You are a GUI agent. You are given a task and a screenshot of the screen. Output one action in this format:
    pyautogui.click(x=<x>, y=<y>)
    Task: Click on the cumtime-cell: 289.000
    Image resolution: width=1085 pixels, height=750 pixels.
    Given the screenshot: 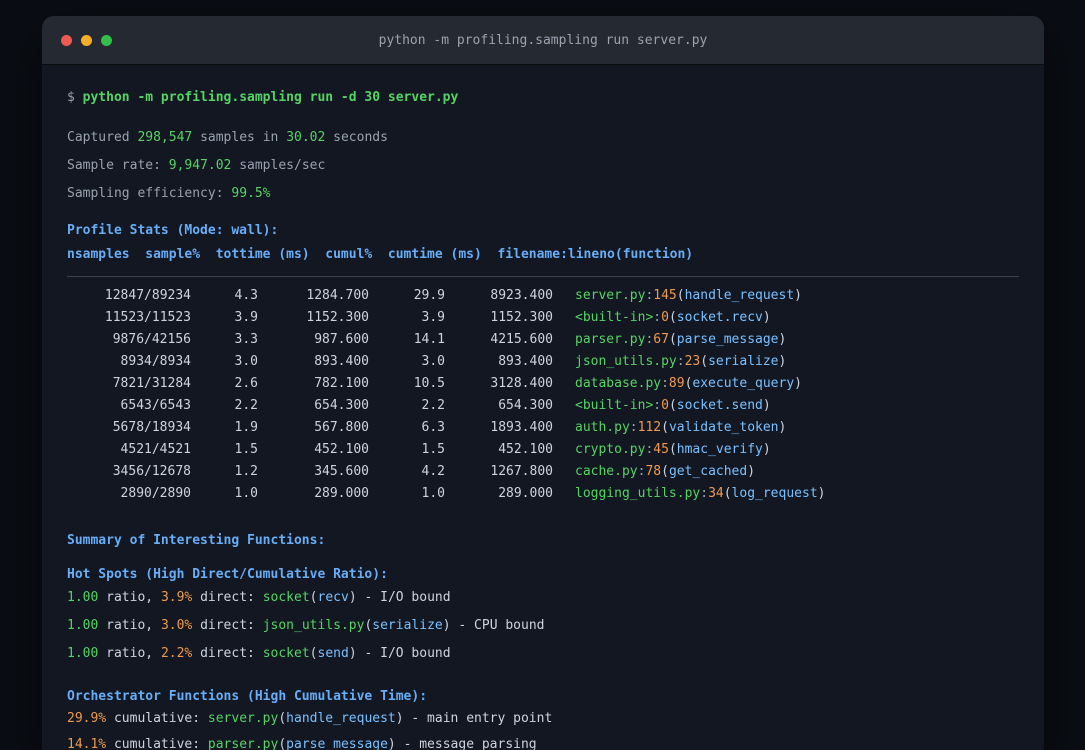 What is the action you would take?
    pyautogui.click(x=525, y=493)
    